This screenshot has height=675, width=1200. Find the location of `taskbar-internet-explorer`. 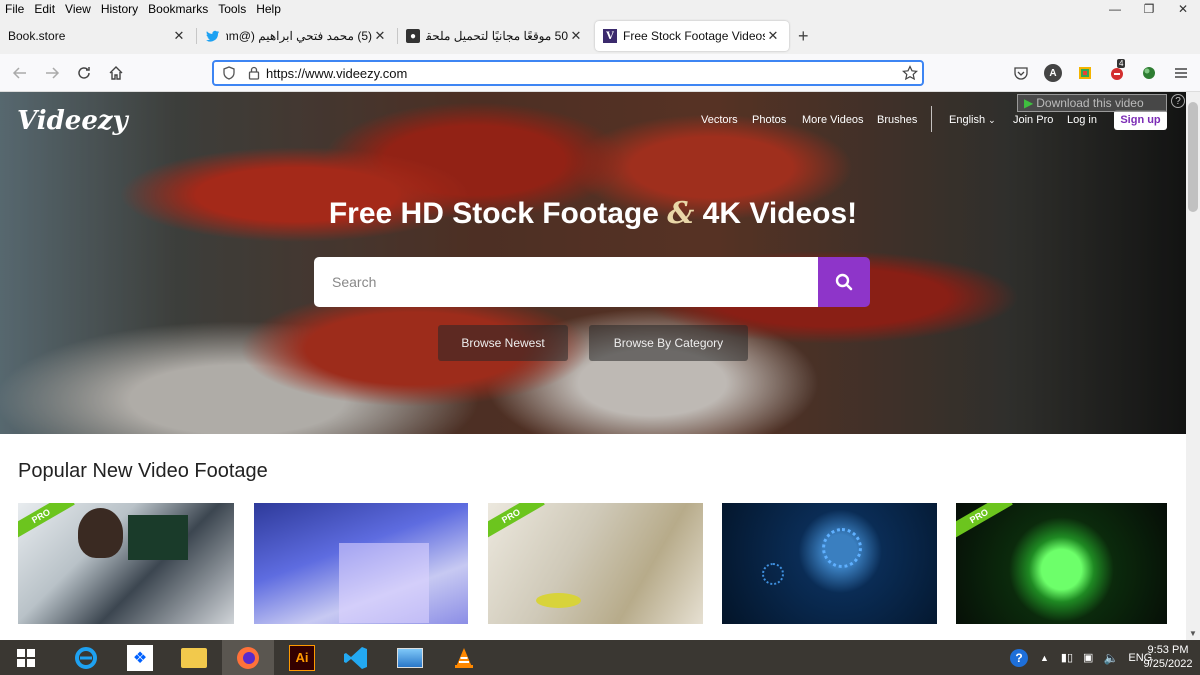

taskbar-internet-explorer is located at coordinates (86, 657).